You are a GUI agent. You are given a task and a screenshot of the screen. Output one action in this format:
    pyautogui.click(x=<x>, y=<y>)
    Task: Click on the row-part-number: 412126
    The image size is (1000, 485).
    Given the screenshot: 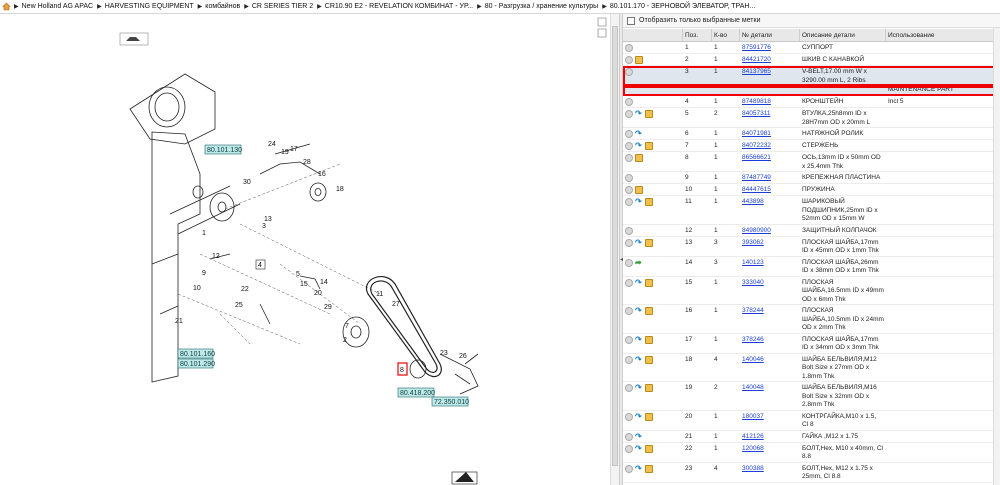 What is the action you would take?
    pyautogui.click(x=770, y=436)
    